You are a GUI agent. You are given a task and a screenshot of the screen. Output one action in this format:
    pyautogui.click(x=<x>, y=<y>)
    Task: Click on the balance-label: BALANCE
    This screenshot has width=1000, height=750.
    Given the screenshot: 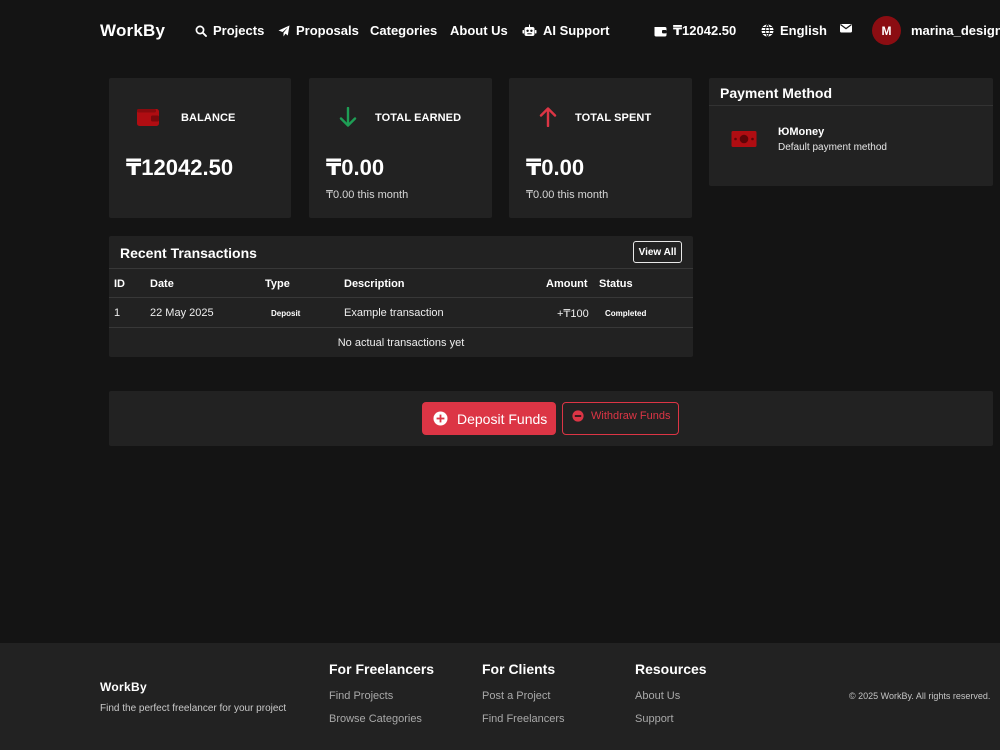 What is the action you would take?
    pyautogui.click(x=208, y=118)
    